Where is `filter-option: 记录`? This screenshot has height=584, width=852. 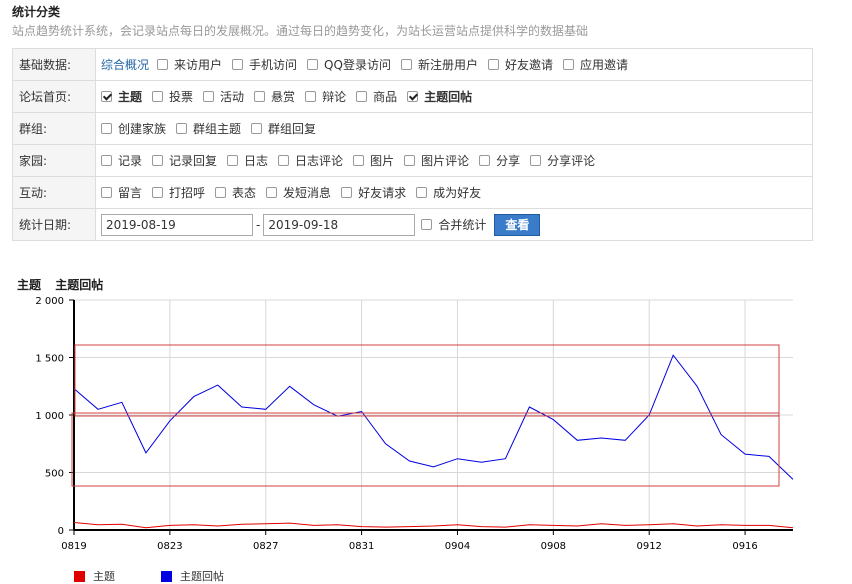
filter-option: 记录 is located at coordinates (121, 160).